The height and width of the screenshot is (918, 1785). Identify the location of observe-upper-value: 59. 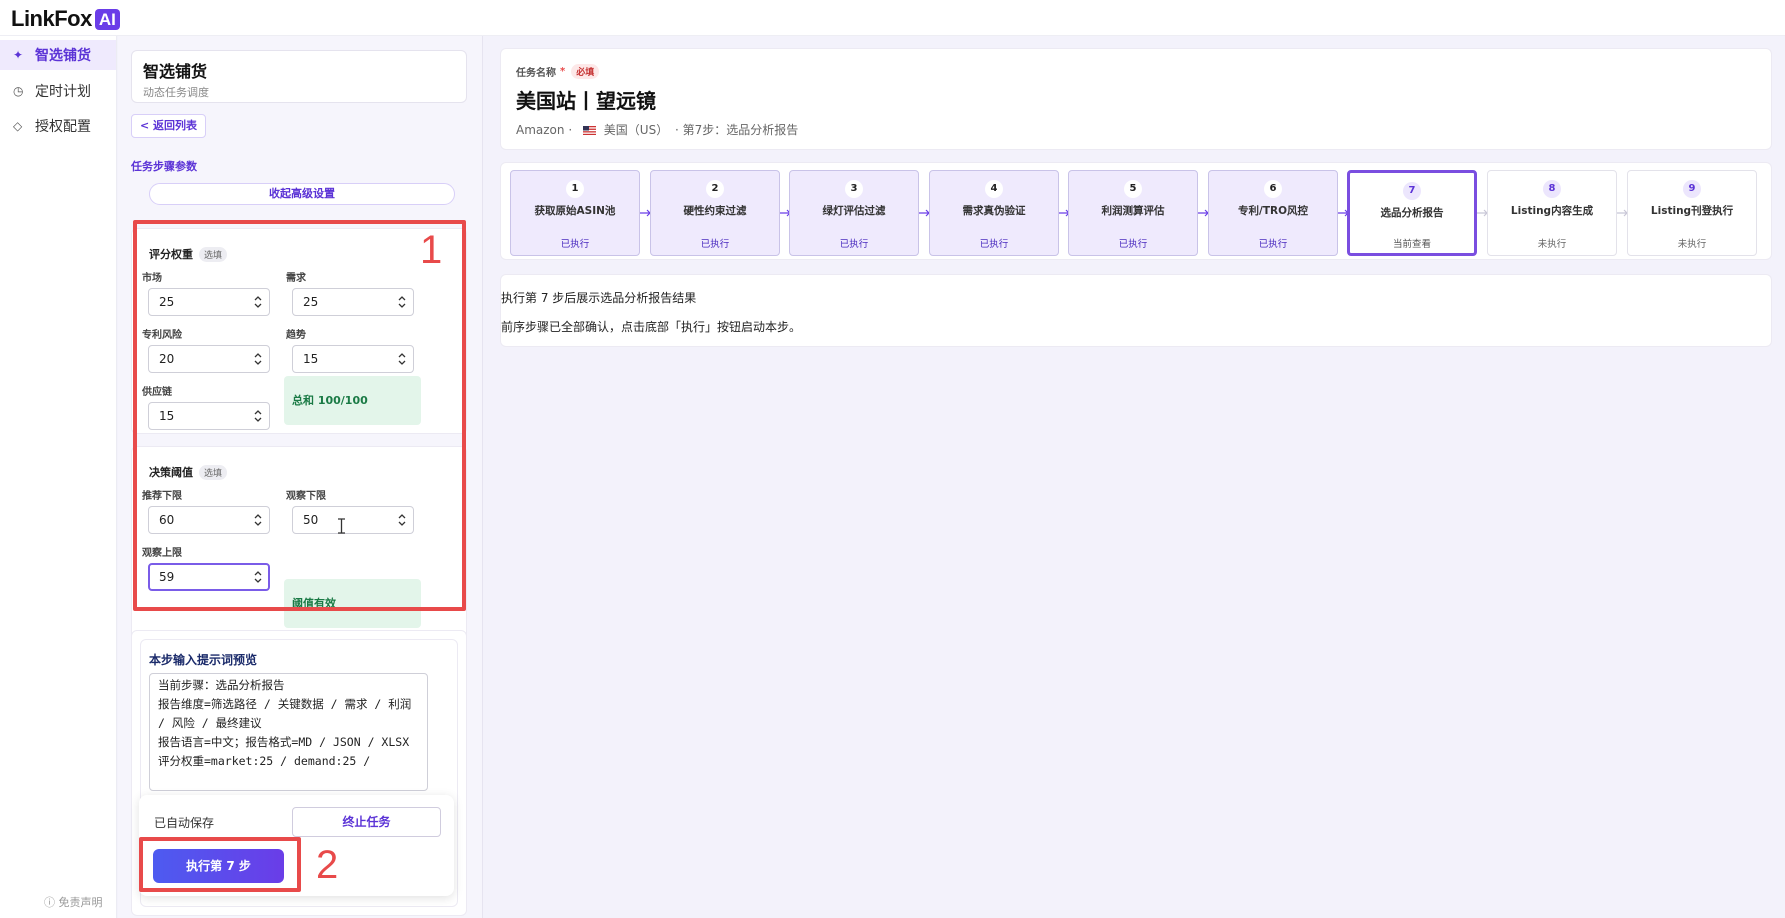
(167, 577).